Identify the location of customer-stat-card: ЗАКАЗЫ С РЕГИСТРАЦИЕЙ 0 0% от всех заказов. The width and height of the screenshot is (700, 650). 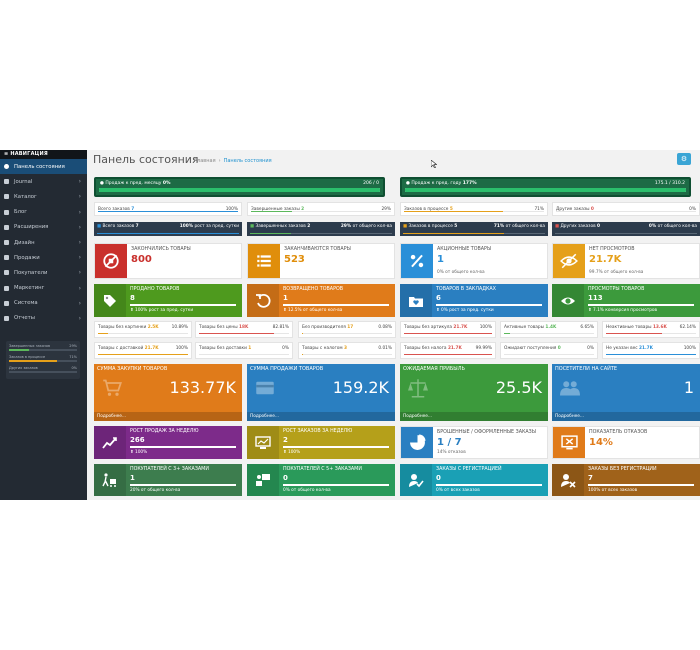
(474, 480).